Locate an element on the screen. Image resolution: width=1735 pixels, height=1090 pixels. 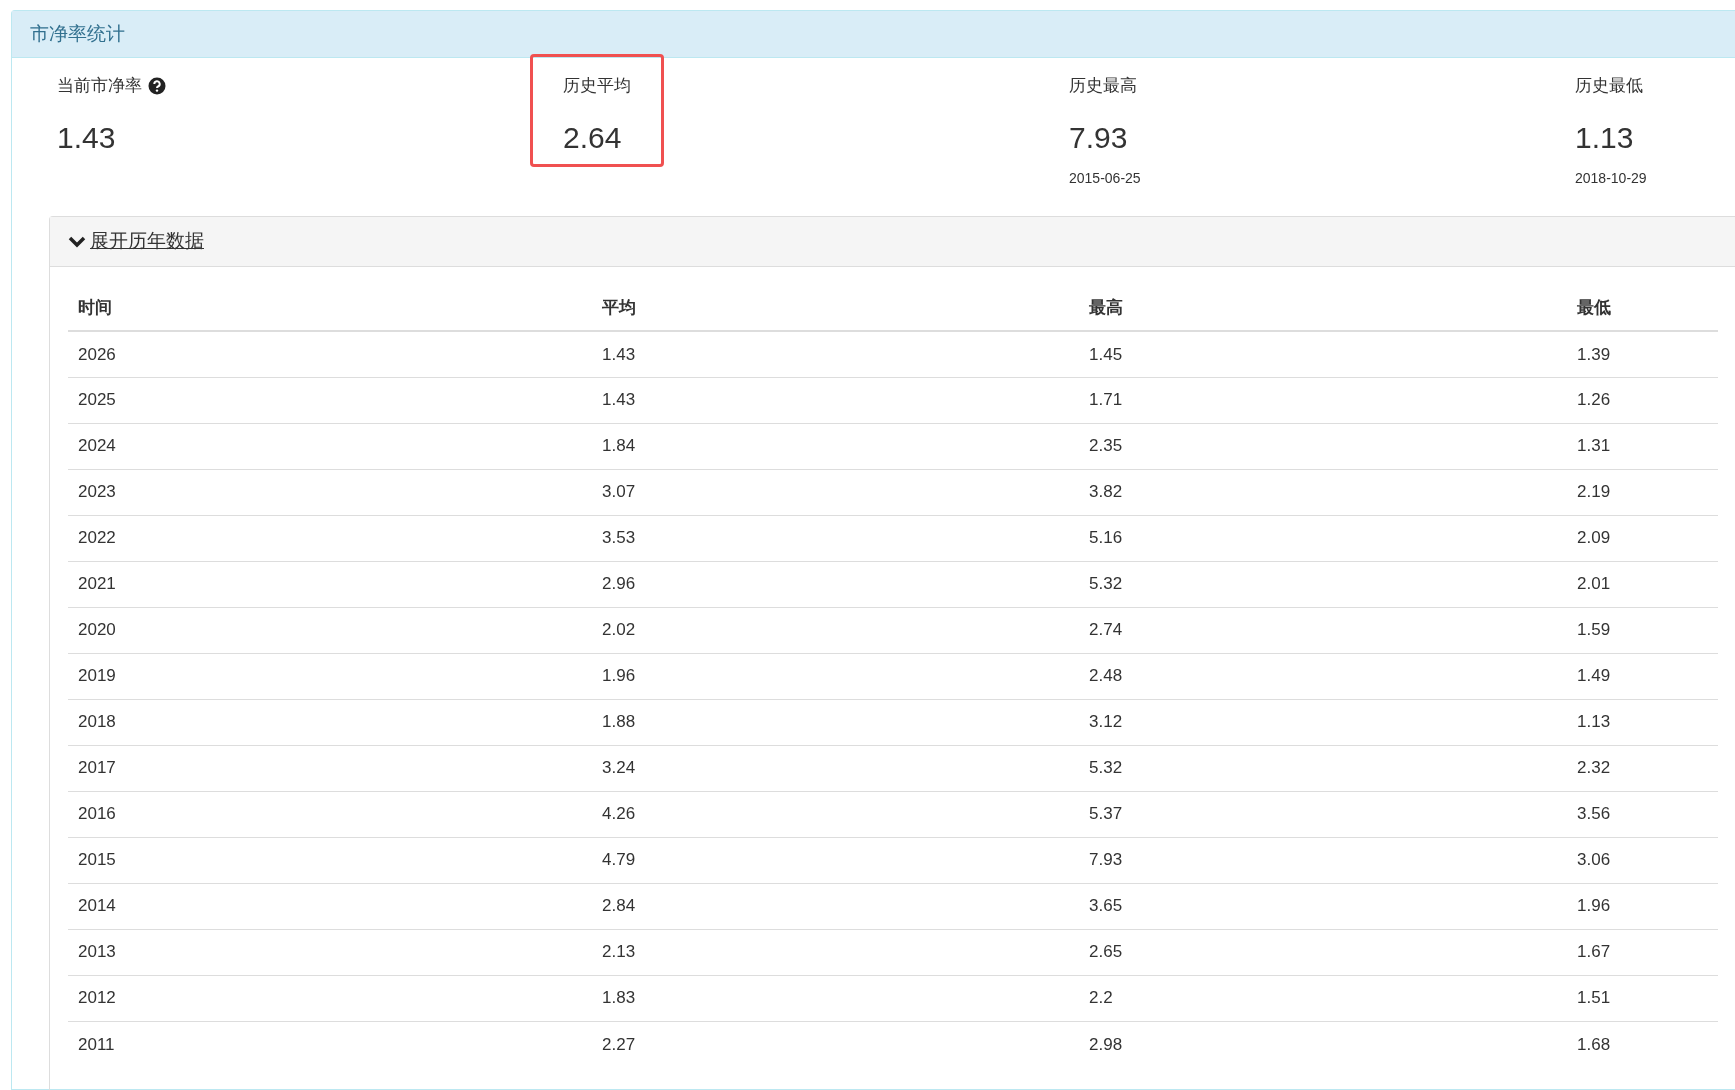
table-cell: 2017 is located at coordinates (330, 768).